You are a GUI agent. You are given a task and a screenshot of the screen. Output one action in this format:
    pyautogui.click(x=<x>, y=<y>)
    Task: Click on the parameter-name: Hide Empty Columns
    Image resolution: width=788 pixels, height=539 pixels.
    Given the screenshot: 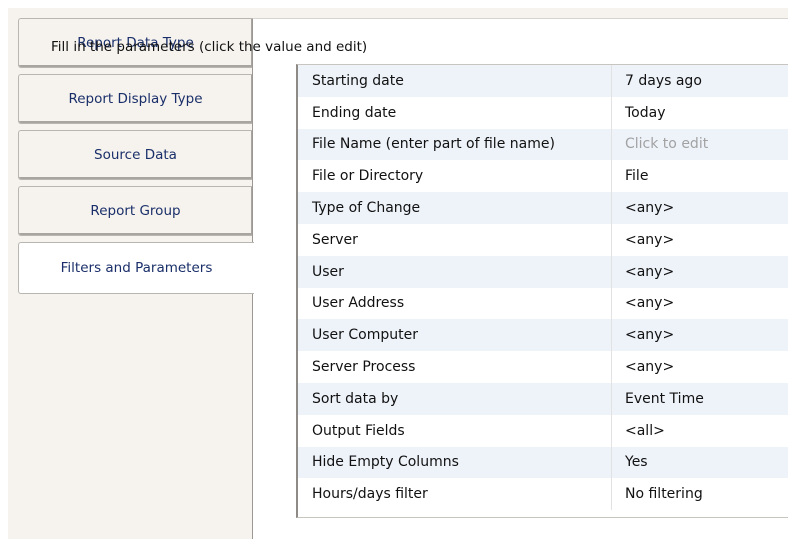 What is the action you would take?
    pyautogui.click(x=455, y=462)
    